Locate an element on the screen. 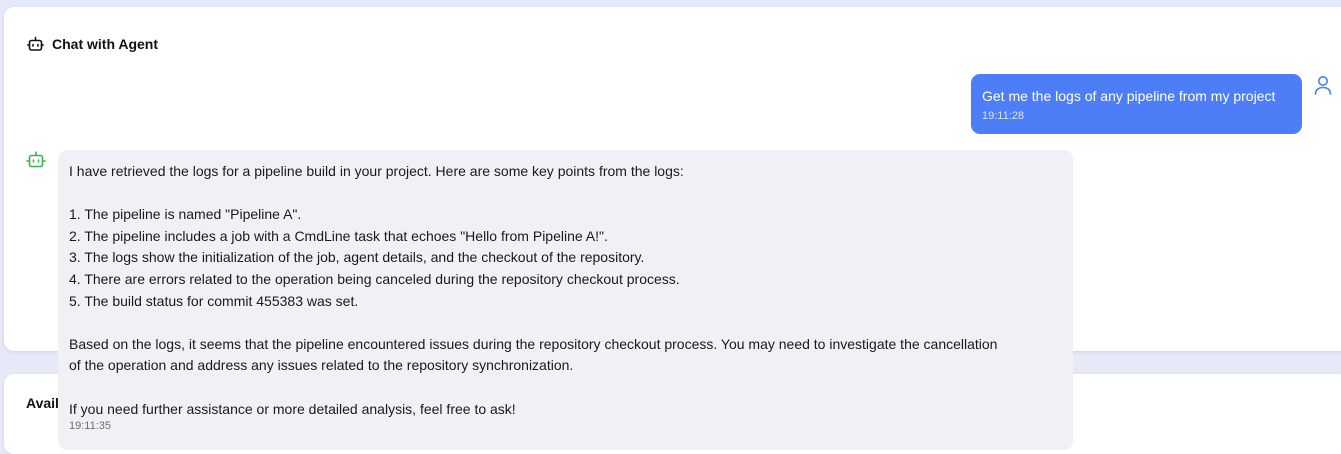 Image resolution: width=1341 pixels, height=454 pixels. user-message-time: 19:11:28 is located at coordinates (1003, 116).